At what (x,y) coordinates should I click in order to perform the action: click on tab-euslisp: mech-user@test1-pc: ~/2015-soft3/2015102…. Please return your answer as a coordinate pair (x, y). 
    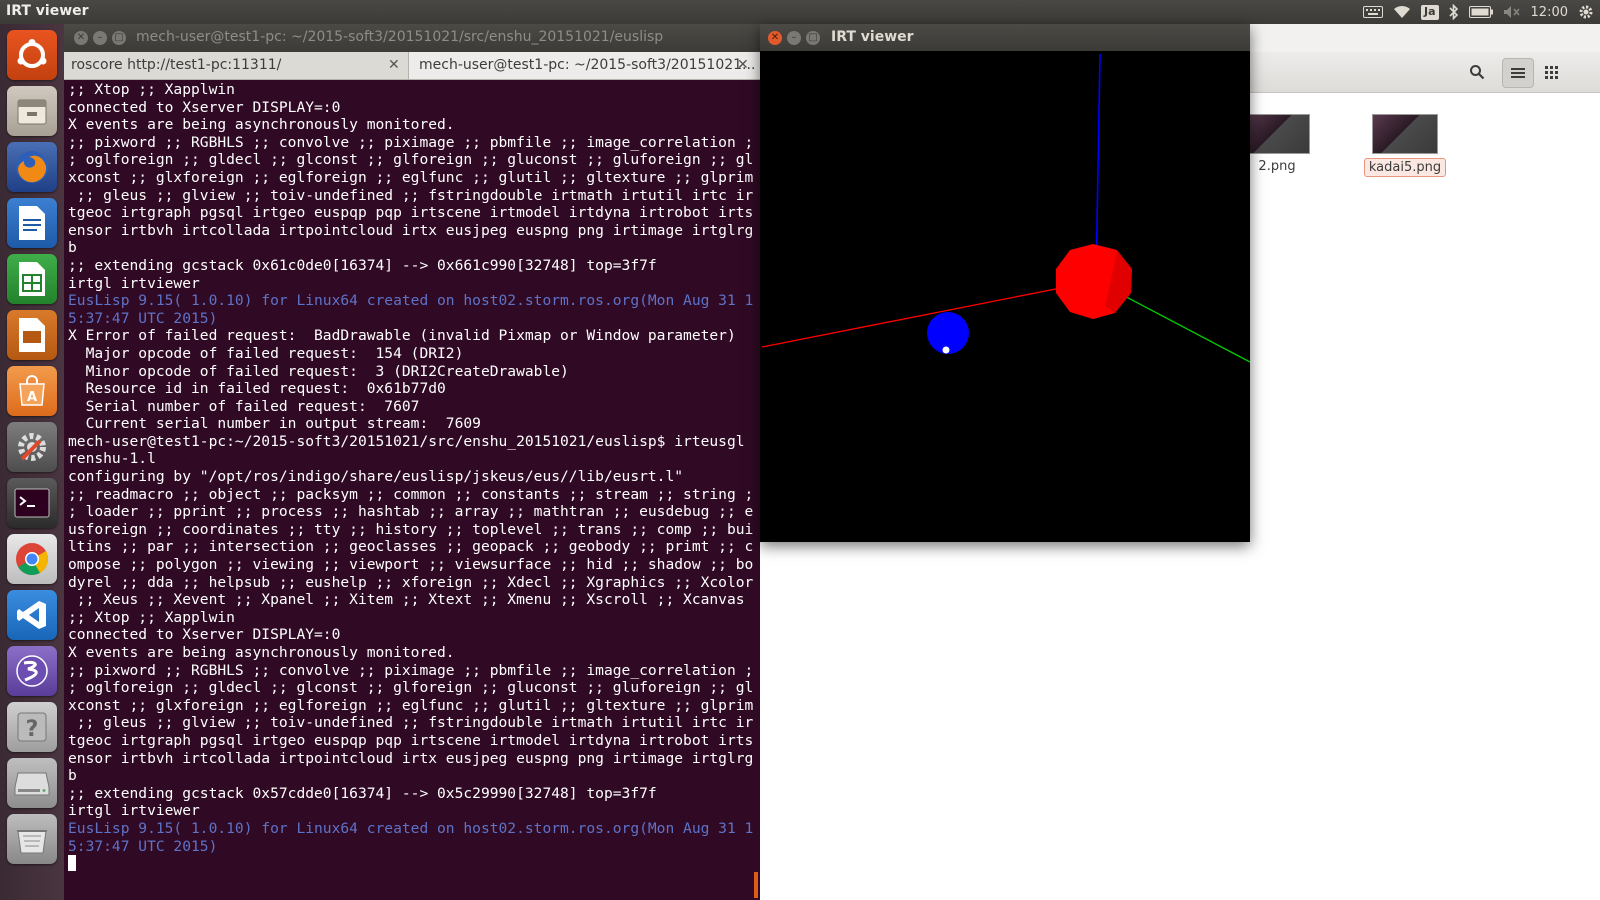
    Looking at the image, I should click on (584, 65).